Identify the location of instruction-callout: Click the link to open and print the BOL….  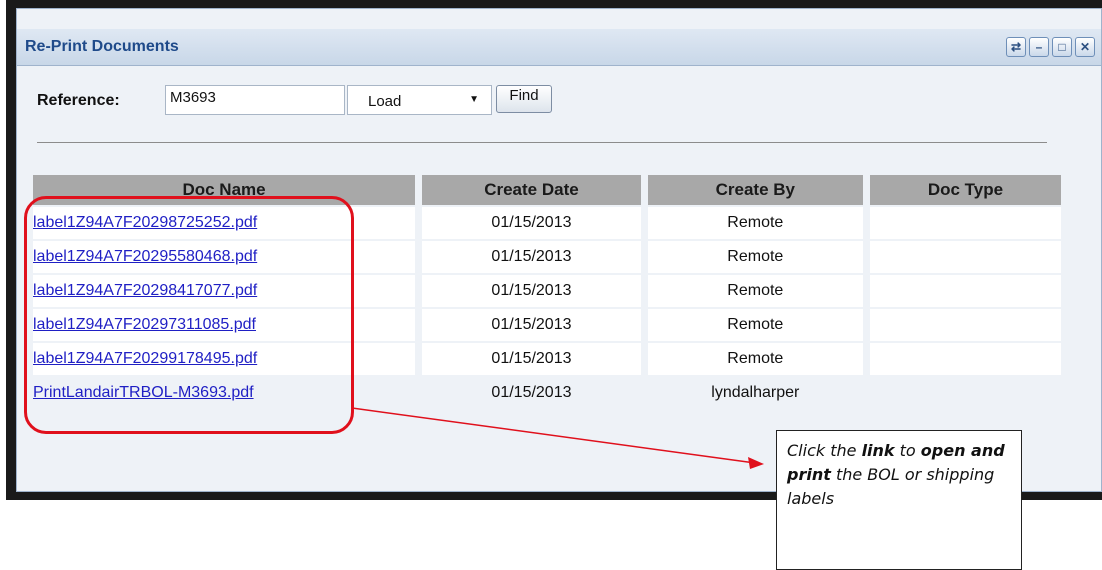
(899, 500).